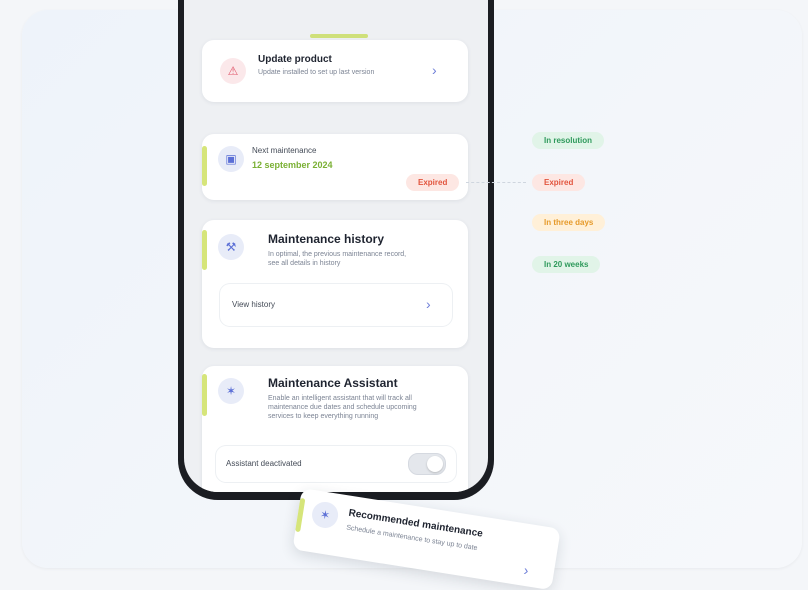 This screenshot has height=590, width=808. Describe the element at coordinates (433, 182) in the screenshot. I see `status-badge: Expired` at that location.